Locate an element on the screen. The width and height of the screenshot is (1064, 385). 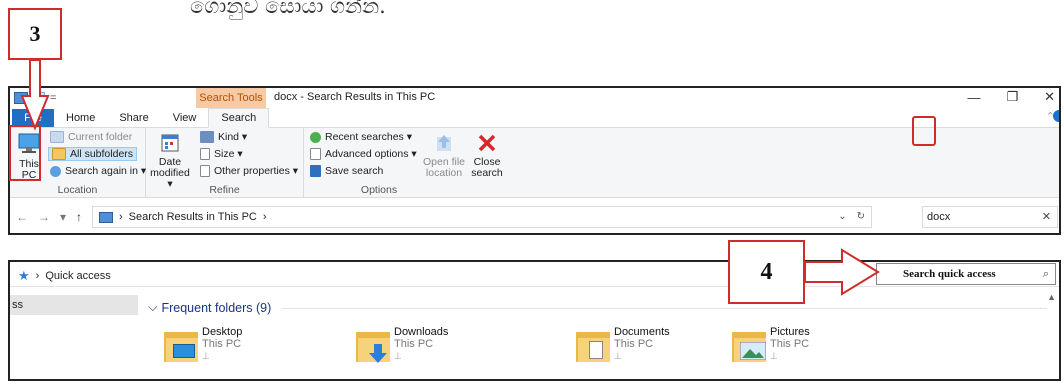
search-input-value: docx is located at coordinates (939, 217).